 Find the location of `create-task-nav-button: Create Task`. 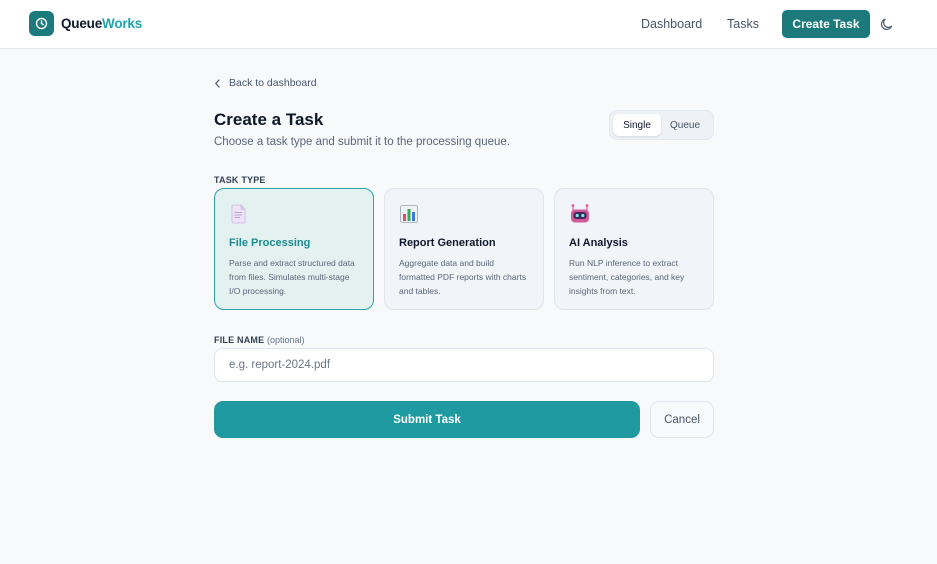

create-task-nav-button: Create Task is located at coordinates (826, 24).